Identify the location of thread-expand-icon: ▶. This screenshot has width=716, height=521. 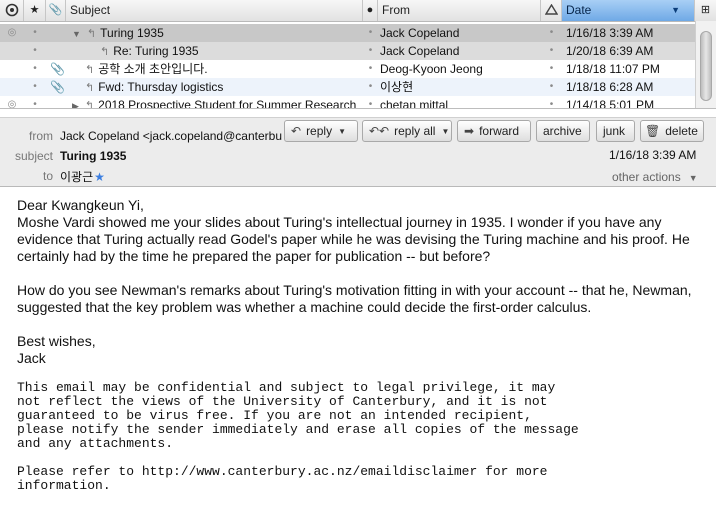
(75, 104).